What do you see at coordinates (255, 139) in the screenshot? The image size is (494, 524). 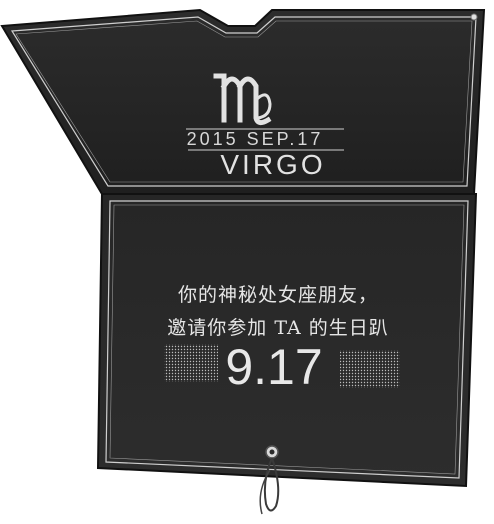 I see `date-text: 2015 SEP.17` at bounding box center [255, 139].